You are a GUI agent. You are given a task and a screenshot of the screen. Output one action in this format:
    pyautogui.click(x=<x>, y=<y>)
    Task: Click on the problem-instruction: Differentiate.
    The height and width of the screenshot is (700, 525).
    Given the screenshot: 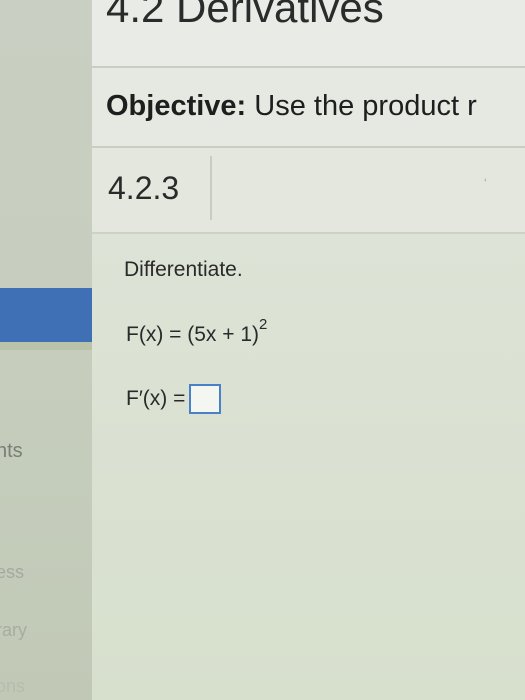 What is the action you would take?
    pyautogui.click(x=183, y=269)
    